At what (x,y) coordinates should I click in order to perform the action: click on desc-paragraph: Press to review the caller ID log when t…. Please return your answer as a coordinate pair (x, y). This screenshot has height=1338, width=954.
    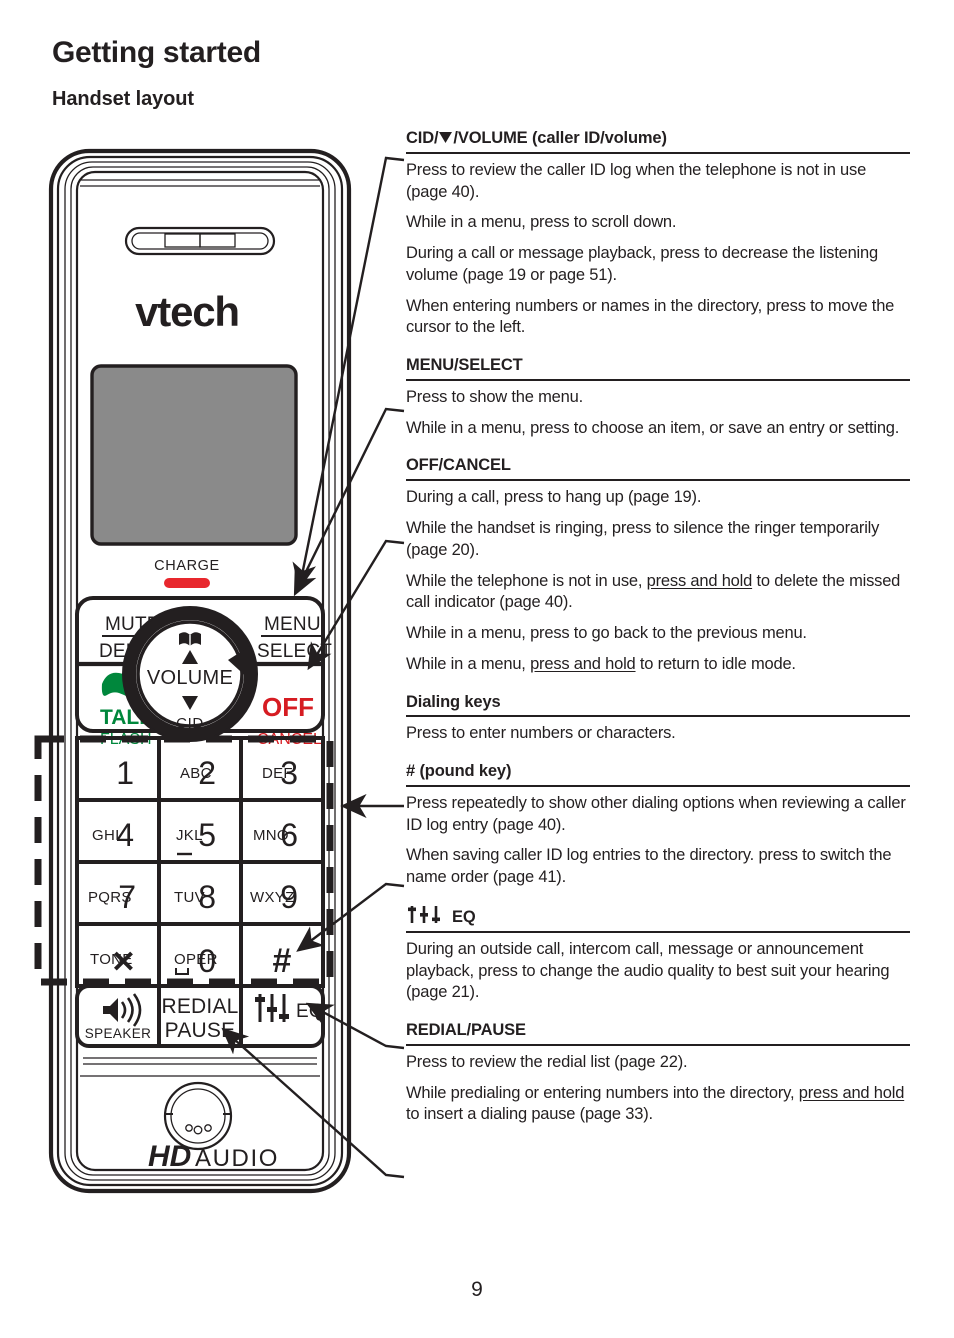
    Looking at the image, I should click on (636, 180).